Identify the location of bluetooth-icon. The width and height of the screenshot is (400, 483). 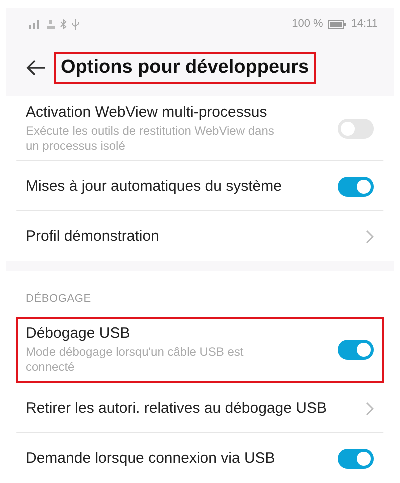
(63, 24).